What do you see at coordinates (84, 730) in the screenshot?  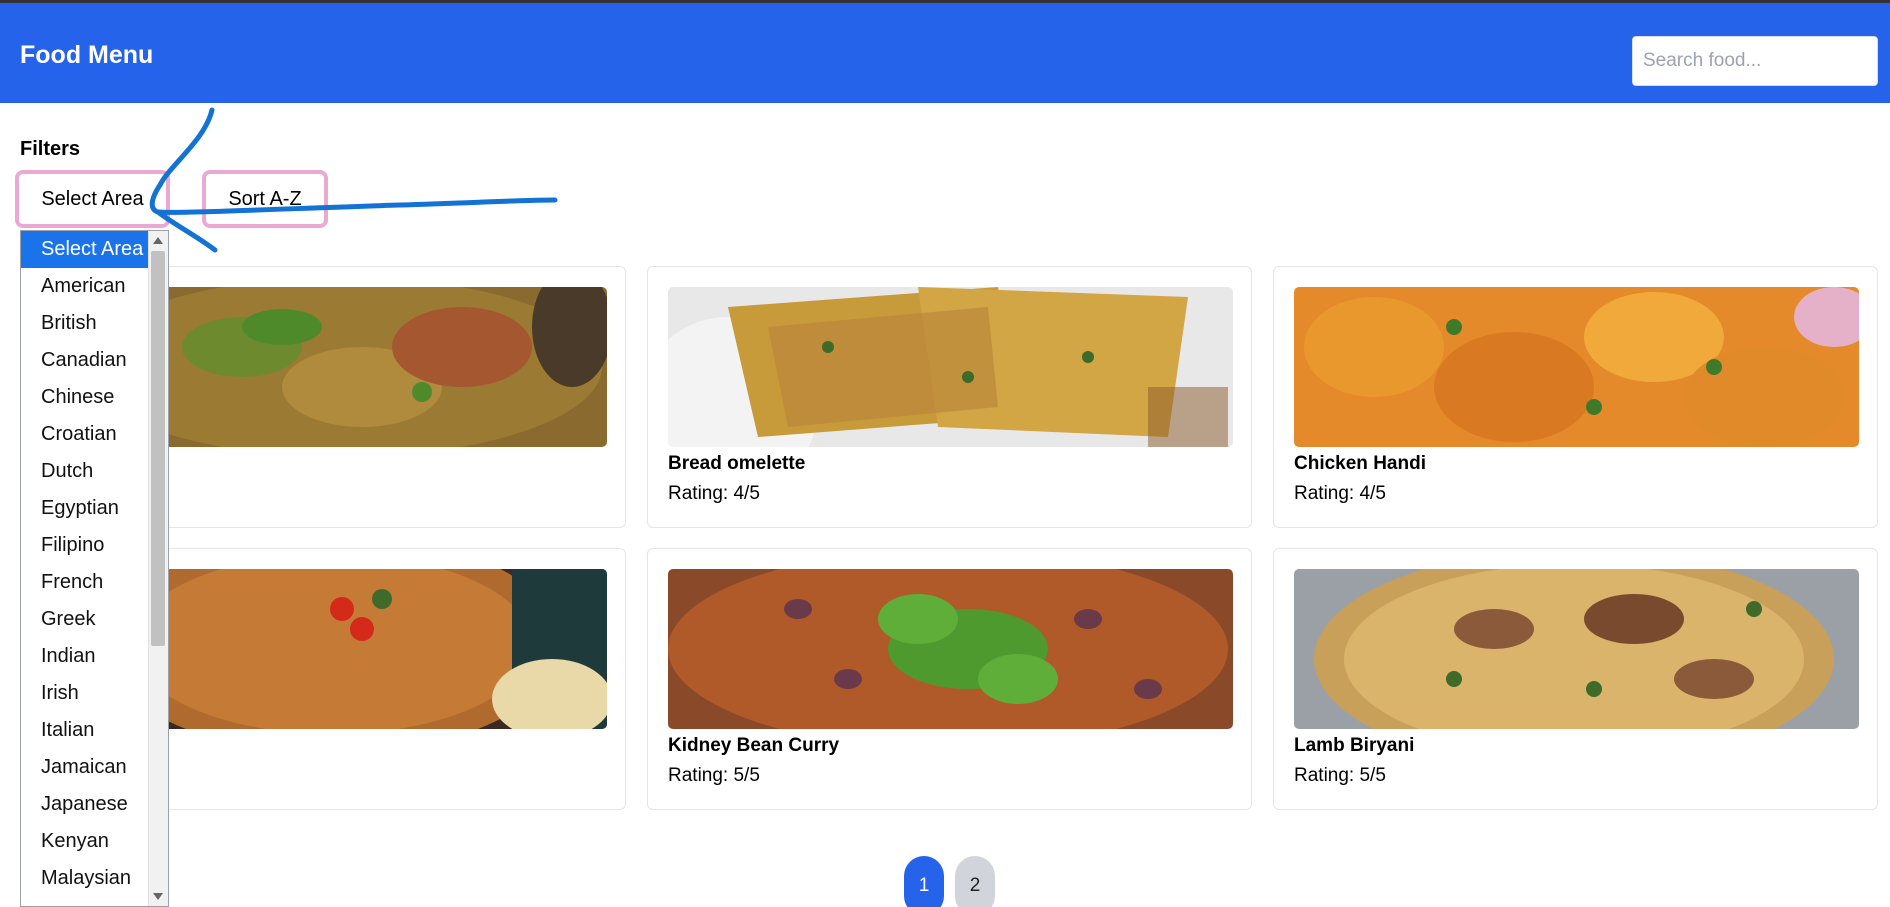 I see `area-option: Italian` at bounding box center [84, 730].